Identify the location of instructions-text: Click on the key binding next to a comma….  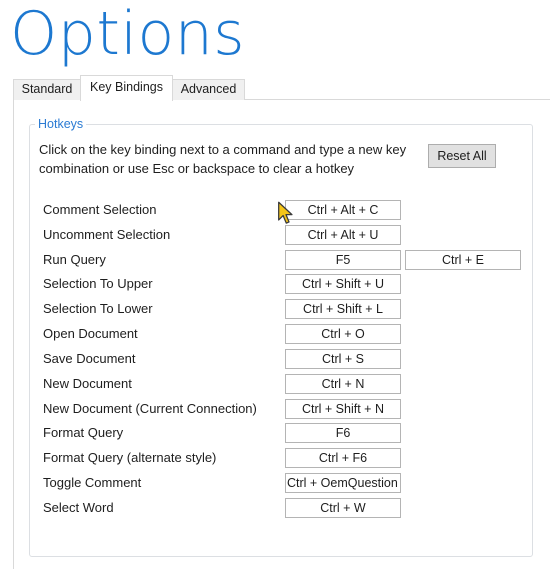
(223, 159).